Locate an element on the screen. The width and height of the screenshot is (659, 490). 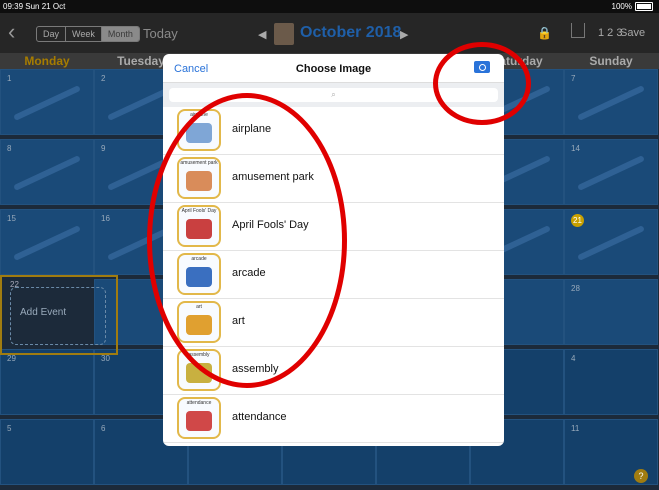
save-button: Save is located at coordinates (632, 33).